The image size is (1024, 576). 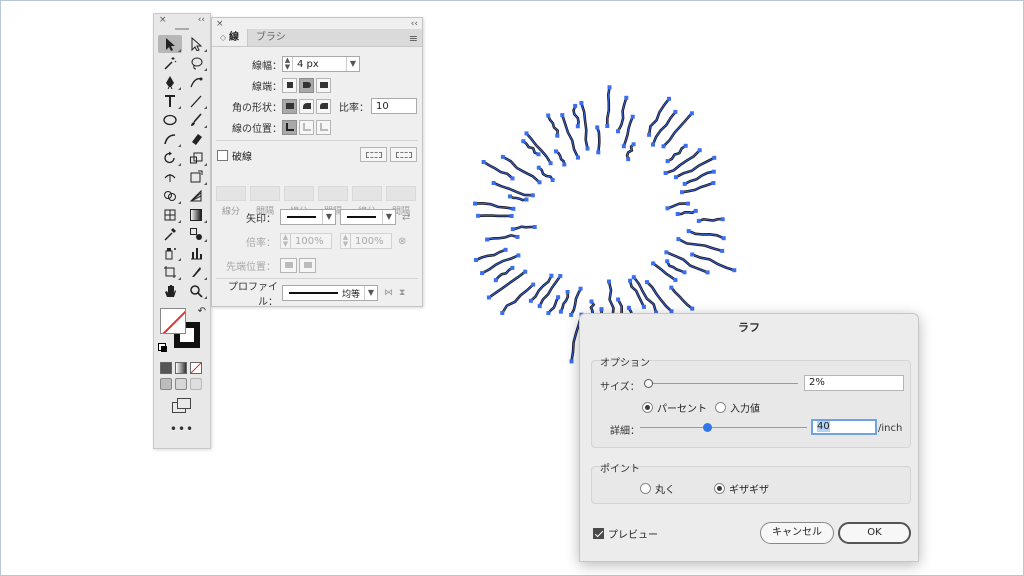 What do you see at coordinates (874, 533) in the screenshot?
I see `ok-button: OK` at bounding box center [874, 533].